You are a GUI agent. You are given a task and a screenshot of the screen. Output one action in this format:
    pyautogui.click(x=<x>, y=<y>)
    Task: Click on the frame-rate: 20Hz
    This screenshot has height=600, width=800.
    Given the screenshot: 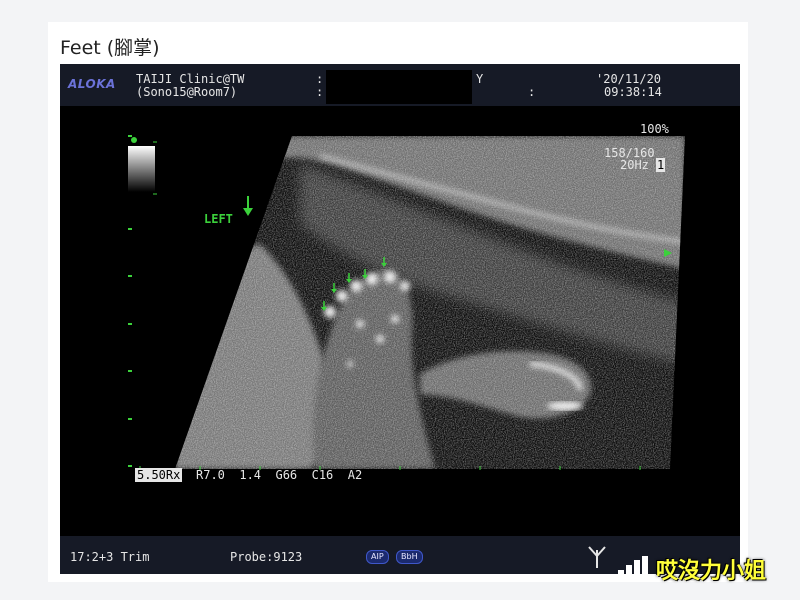 What is the action you would take?
    pyautogui.click(x=634, y=165)
    